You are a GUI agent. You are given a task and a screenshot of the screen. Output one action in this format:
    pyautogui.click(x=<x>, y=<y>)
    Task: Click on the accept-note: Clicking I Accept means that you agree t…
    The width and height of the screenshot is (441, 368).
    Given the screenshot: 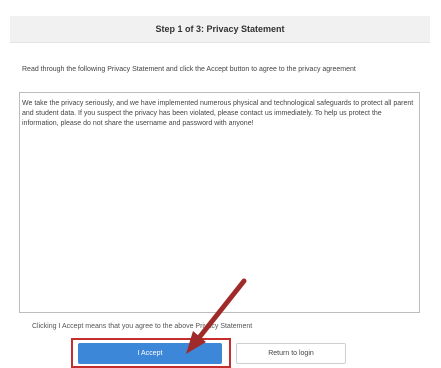 What is the action you would take?
    pyautogui.click(x=142, y=326)
    